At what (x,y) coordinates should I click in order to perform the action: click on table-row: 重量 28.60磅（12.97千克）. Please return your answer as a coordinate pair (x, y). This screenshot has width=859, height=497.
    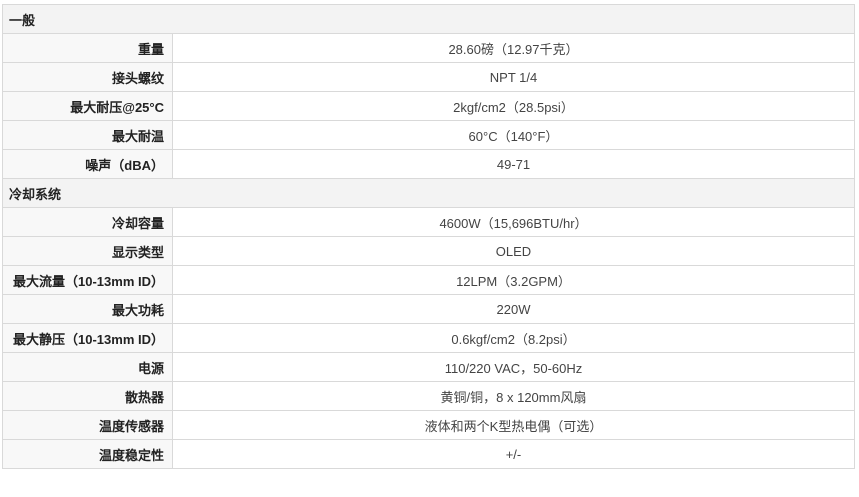
    Looking at the image, I should click on (428, 48).